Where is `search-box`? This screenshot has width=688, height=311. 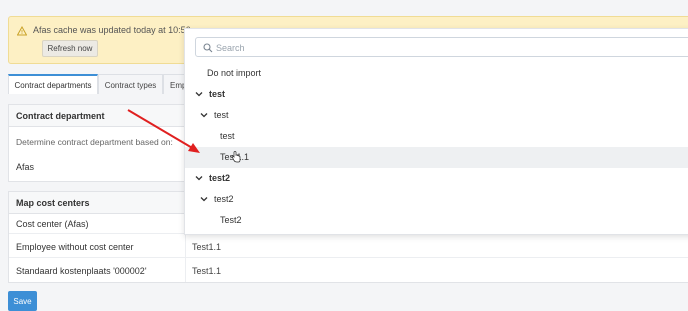
search-box is located at coordinates (441, 47).